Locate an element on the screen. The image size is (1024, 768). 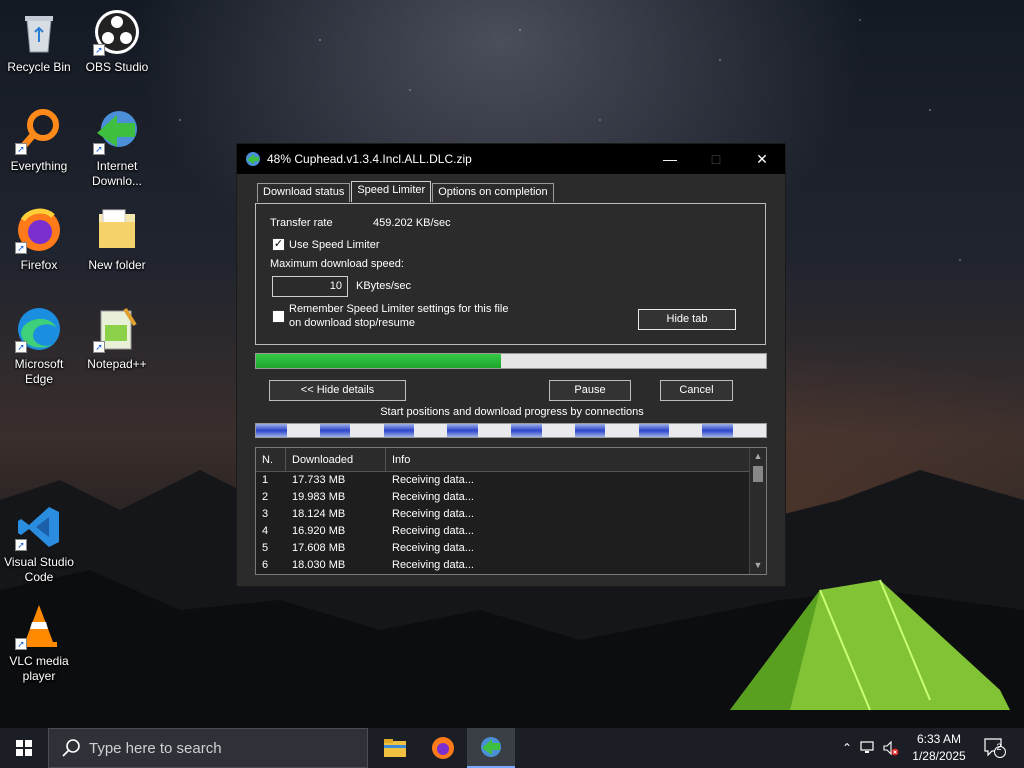
column-header-info: Info is located at coordinates (576, 460).